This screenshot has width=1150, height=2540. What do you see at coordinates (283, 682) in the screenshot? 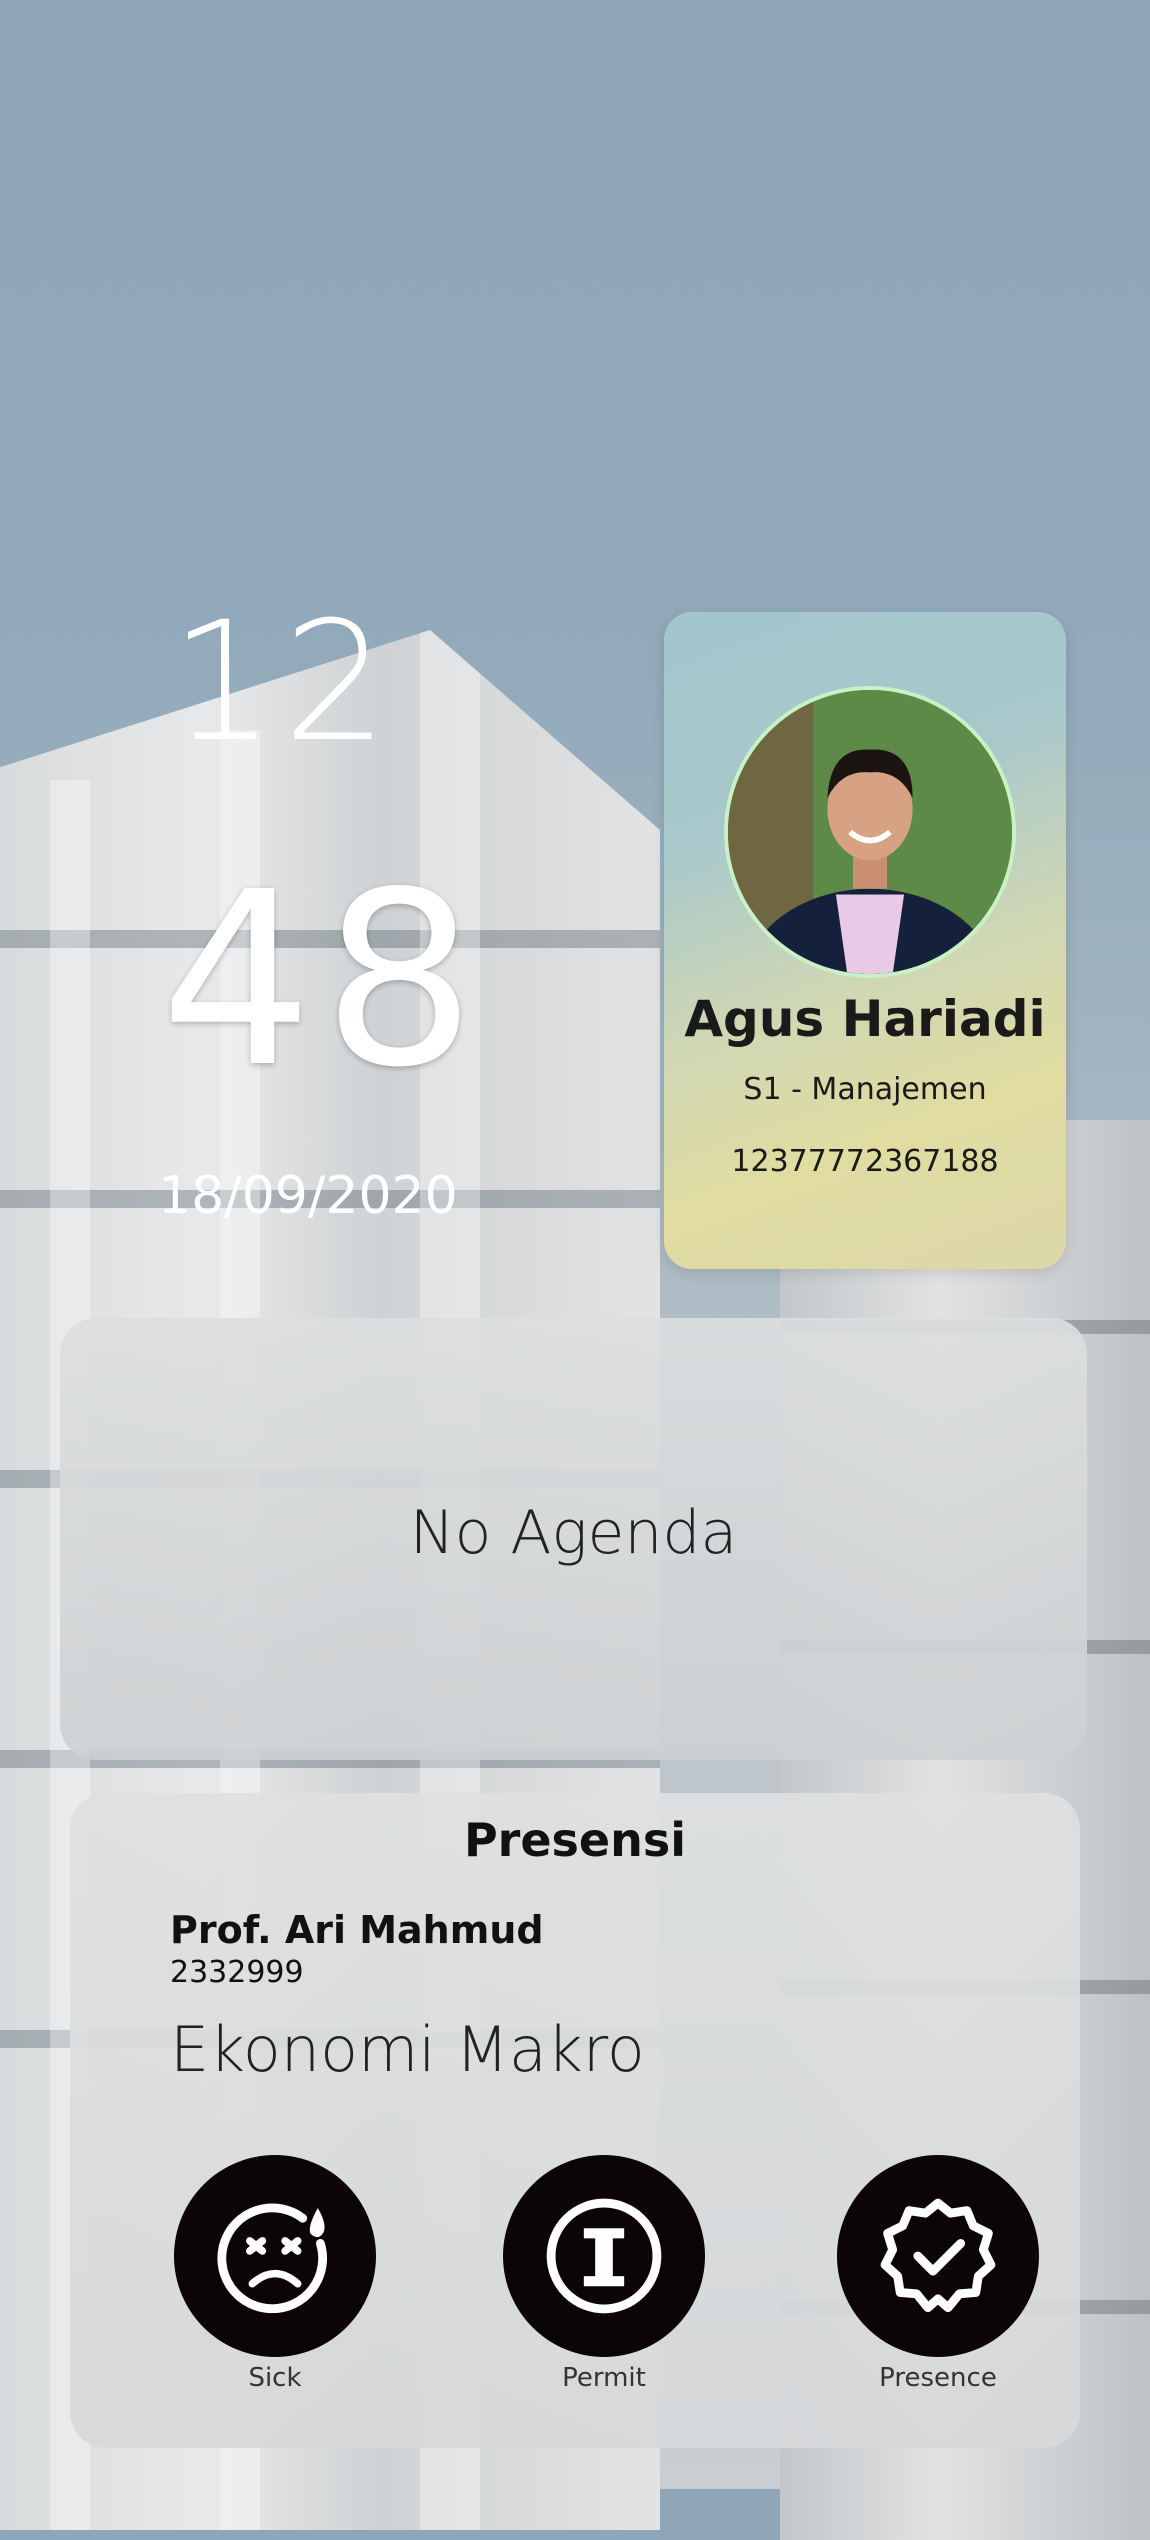
I see `clock-hour: 12` at bounding box center [283, 682].